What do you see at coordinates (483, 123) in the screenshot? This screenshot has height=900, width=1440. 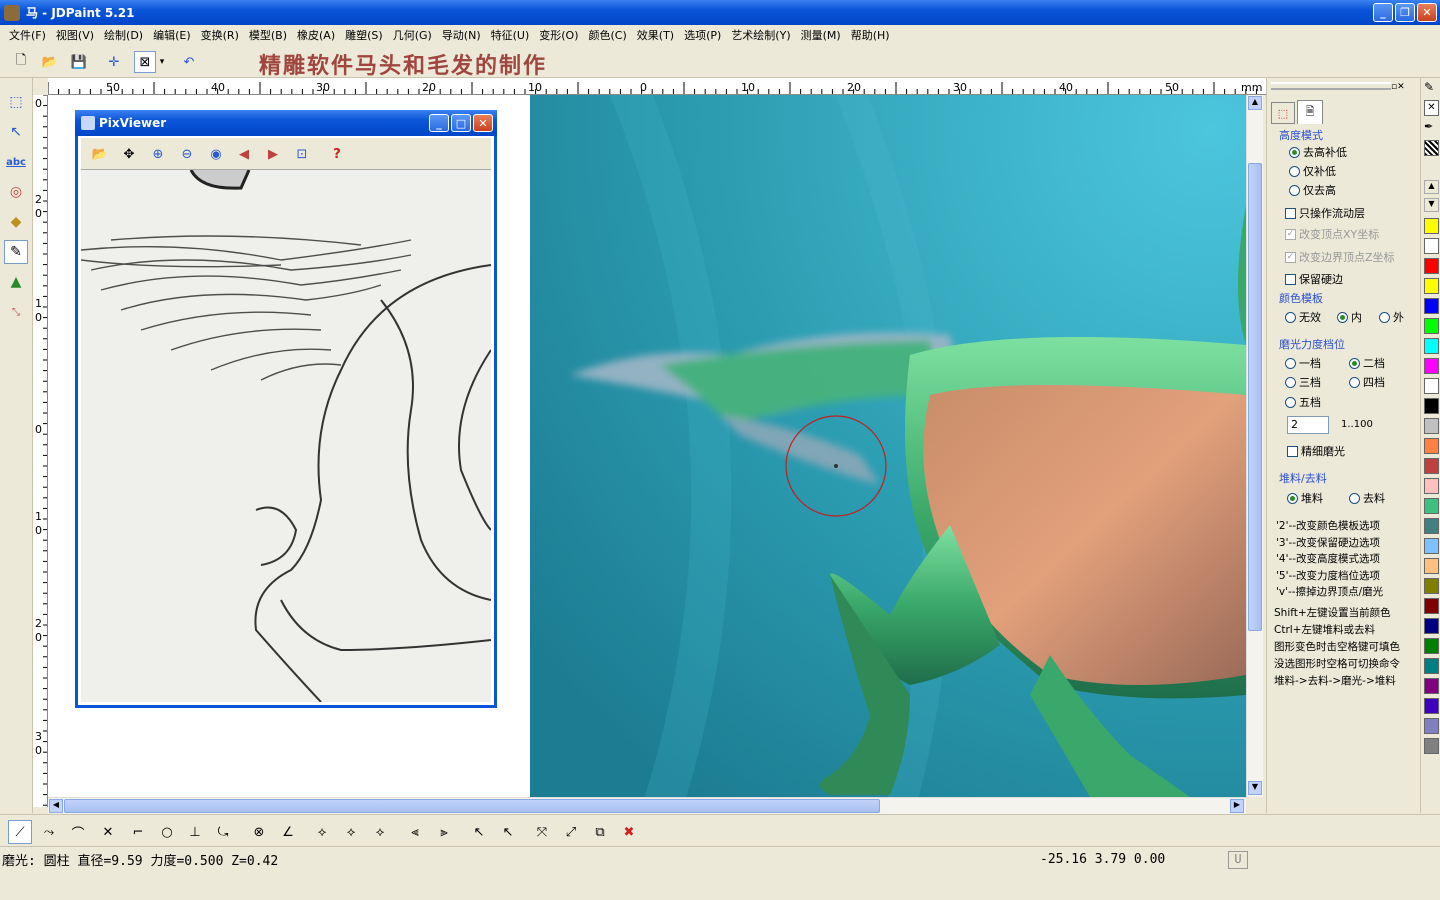 I see `pixviewer-close-button: ✕` at bounding box center [483, 123].